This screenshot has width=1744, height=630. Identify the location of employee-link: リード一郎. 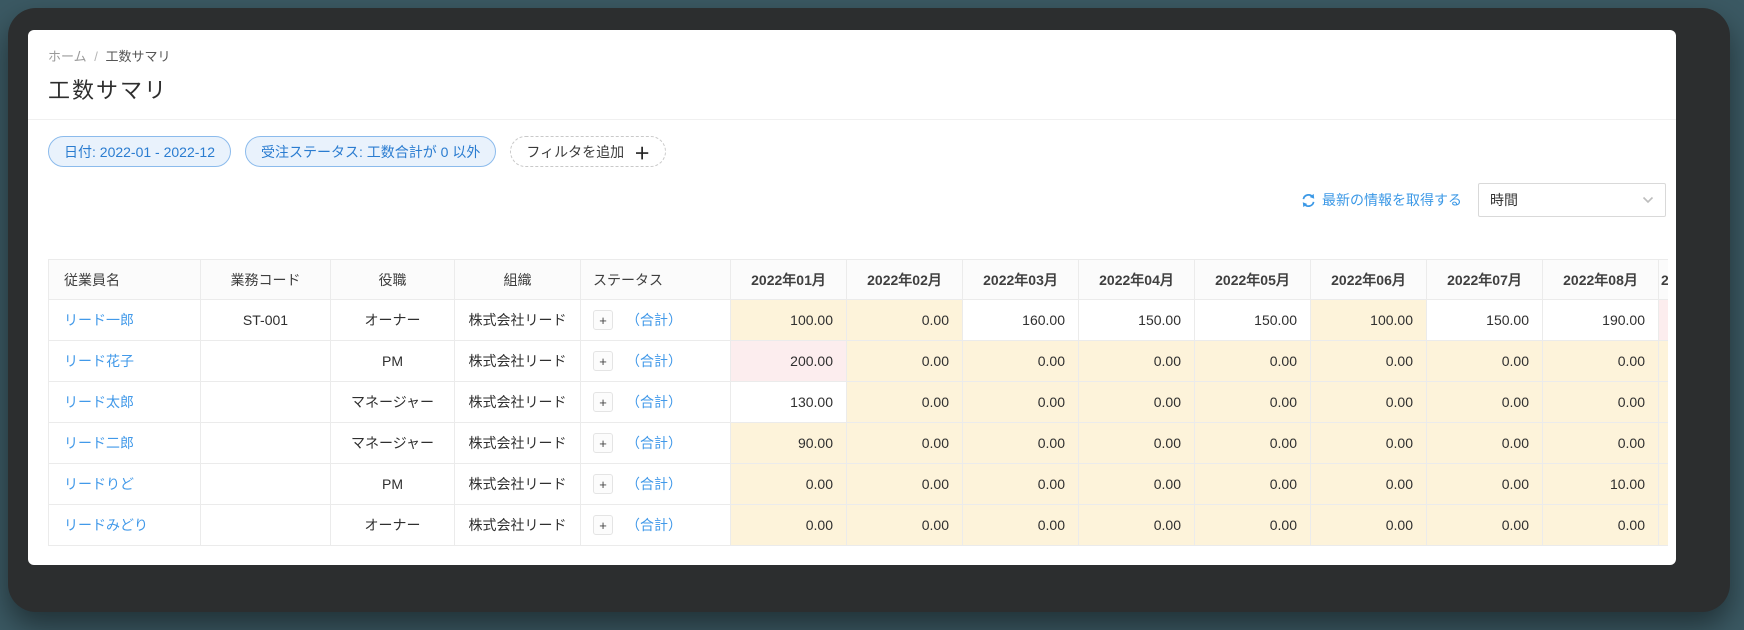
(99, 320).